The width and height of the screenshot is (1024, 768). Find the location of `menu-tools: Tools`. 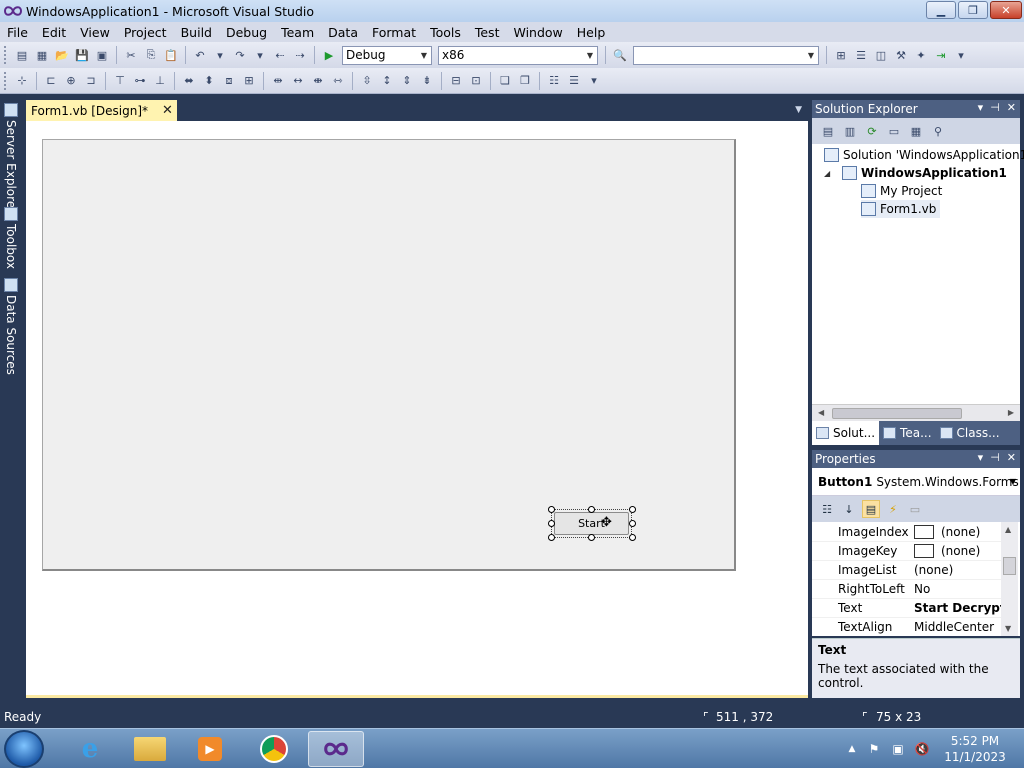

menu-tools: Tools is located at coordinates (445, 32).